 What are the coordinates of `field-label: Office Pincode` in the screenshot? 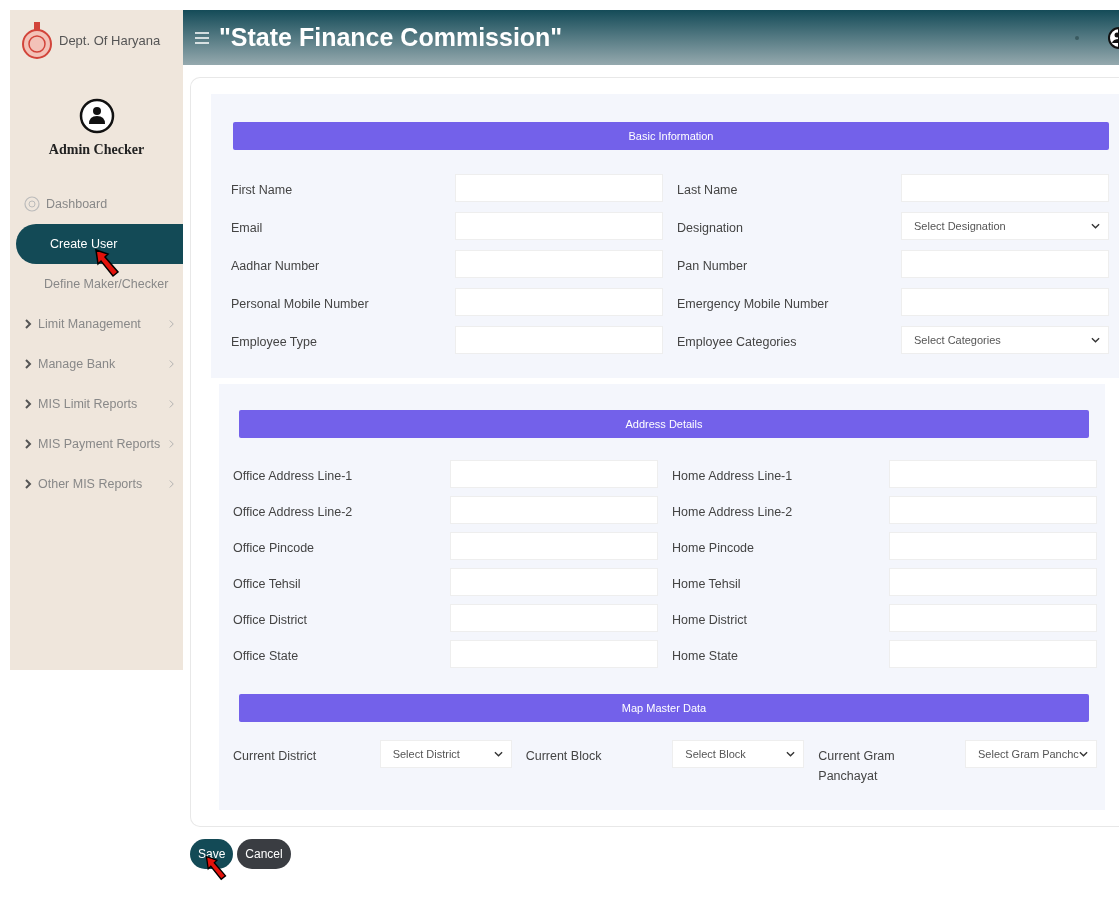 It's located at (274, 548).